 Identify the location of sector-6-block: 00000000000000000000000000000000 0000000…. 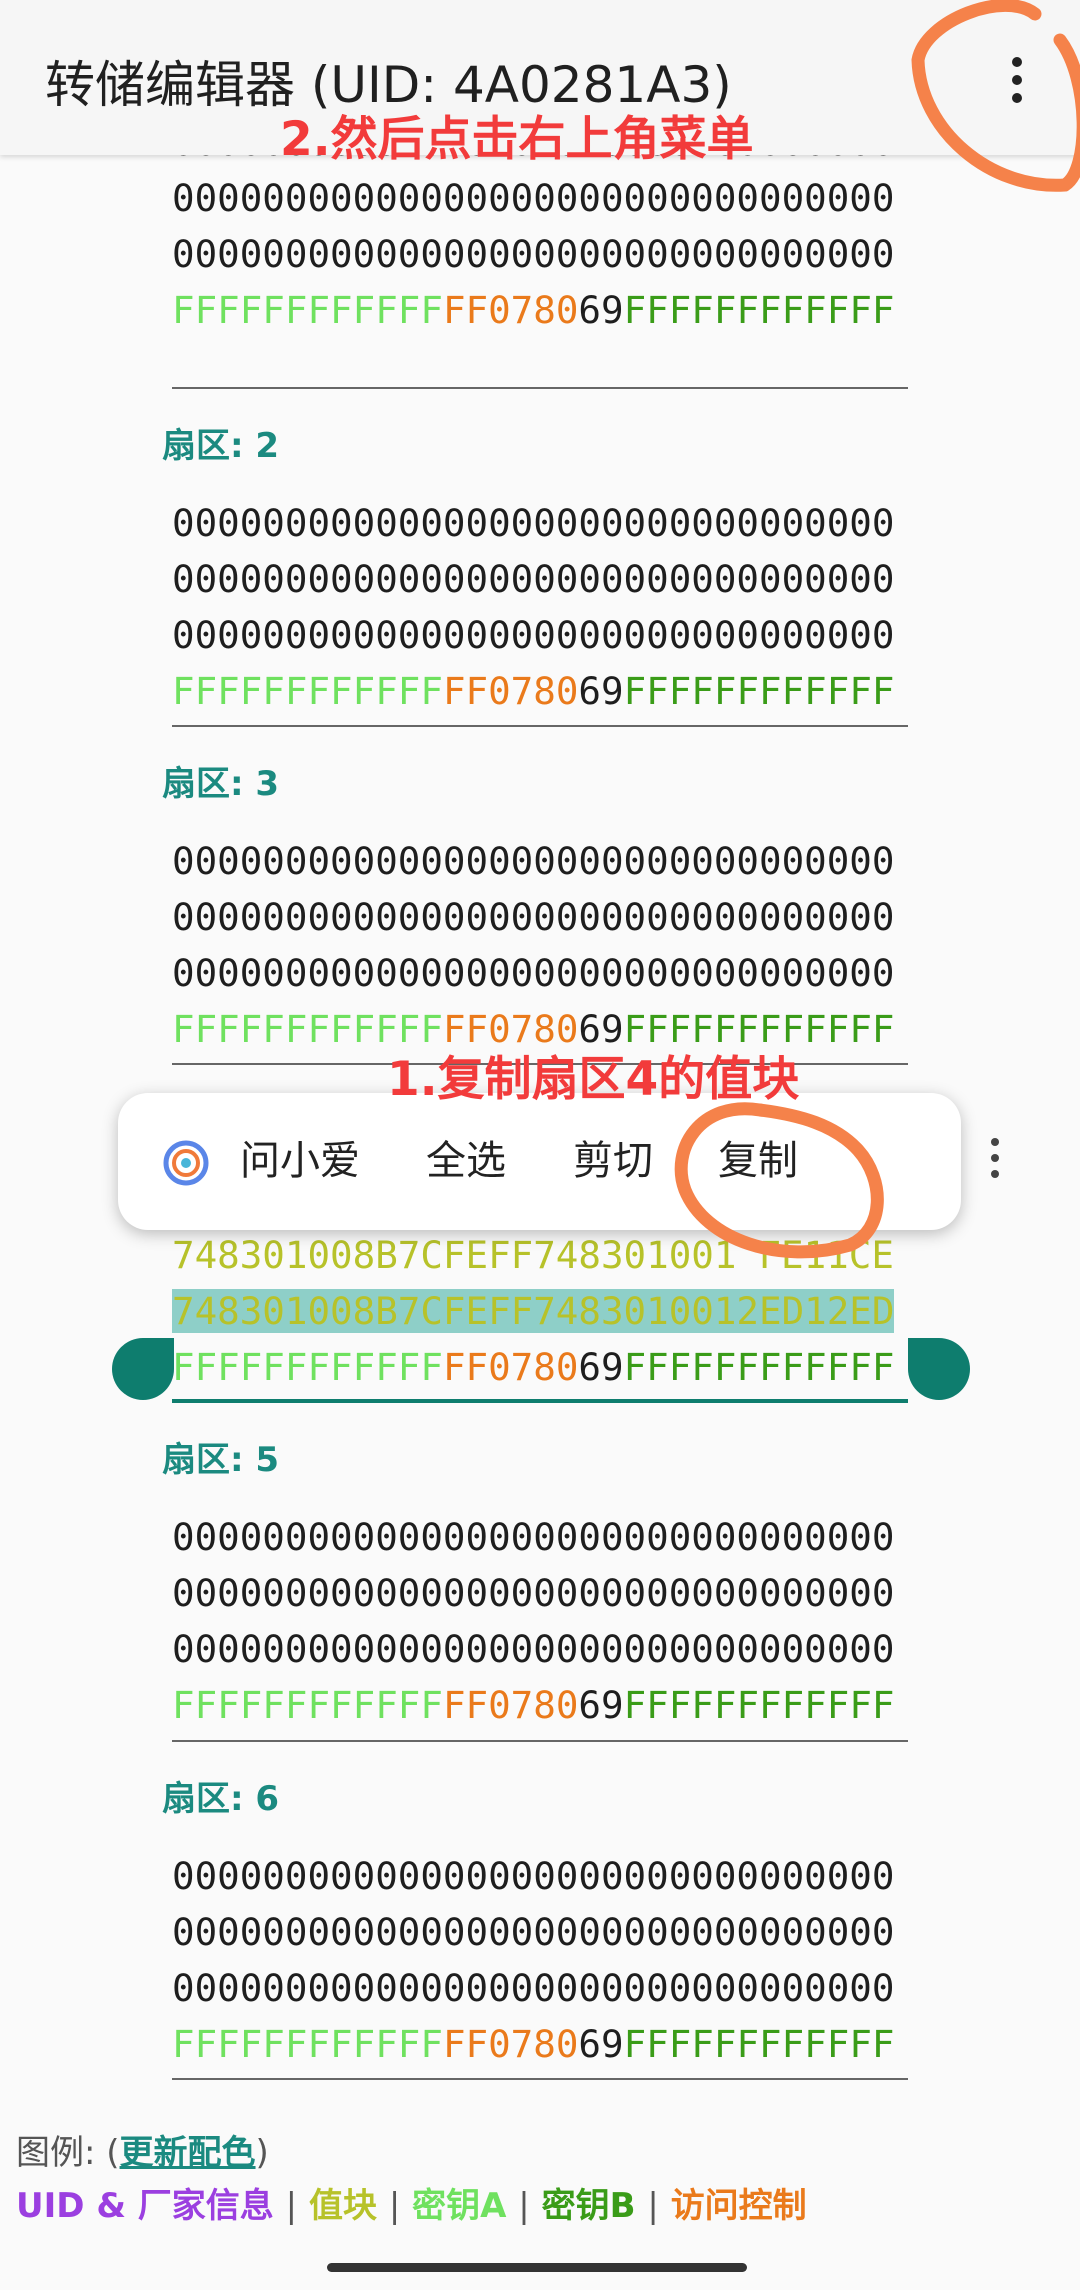
(540, 1960).